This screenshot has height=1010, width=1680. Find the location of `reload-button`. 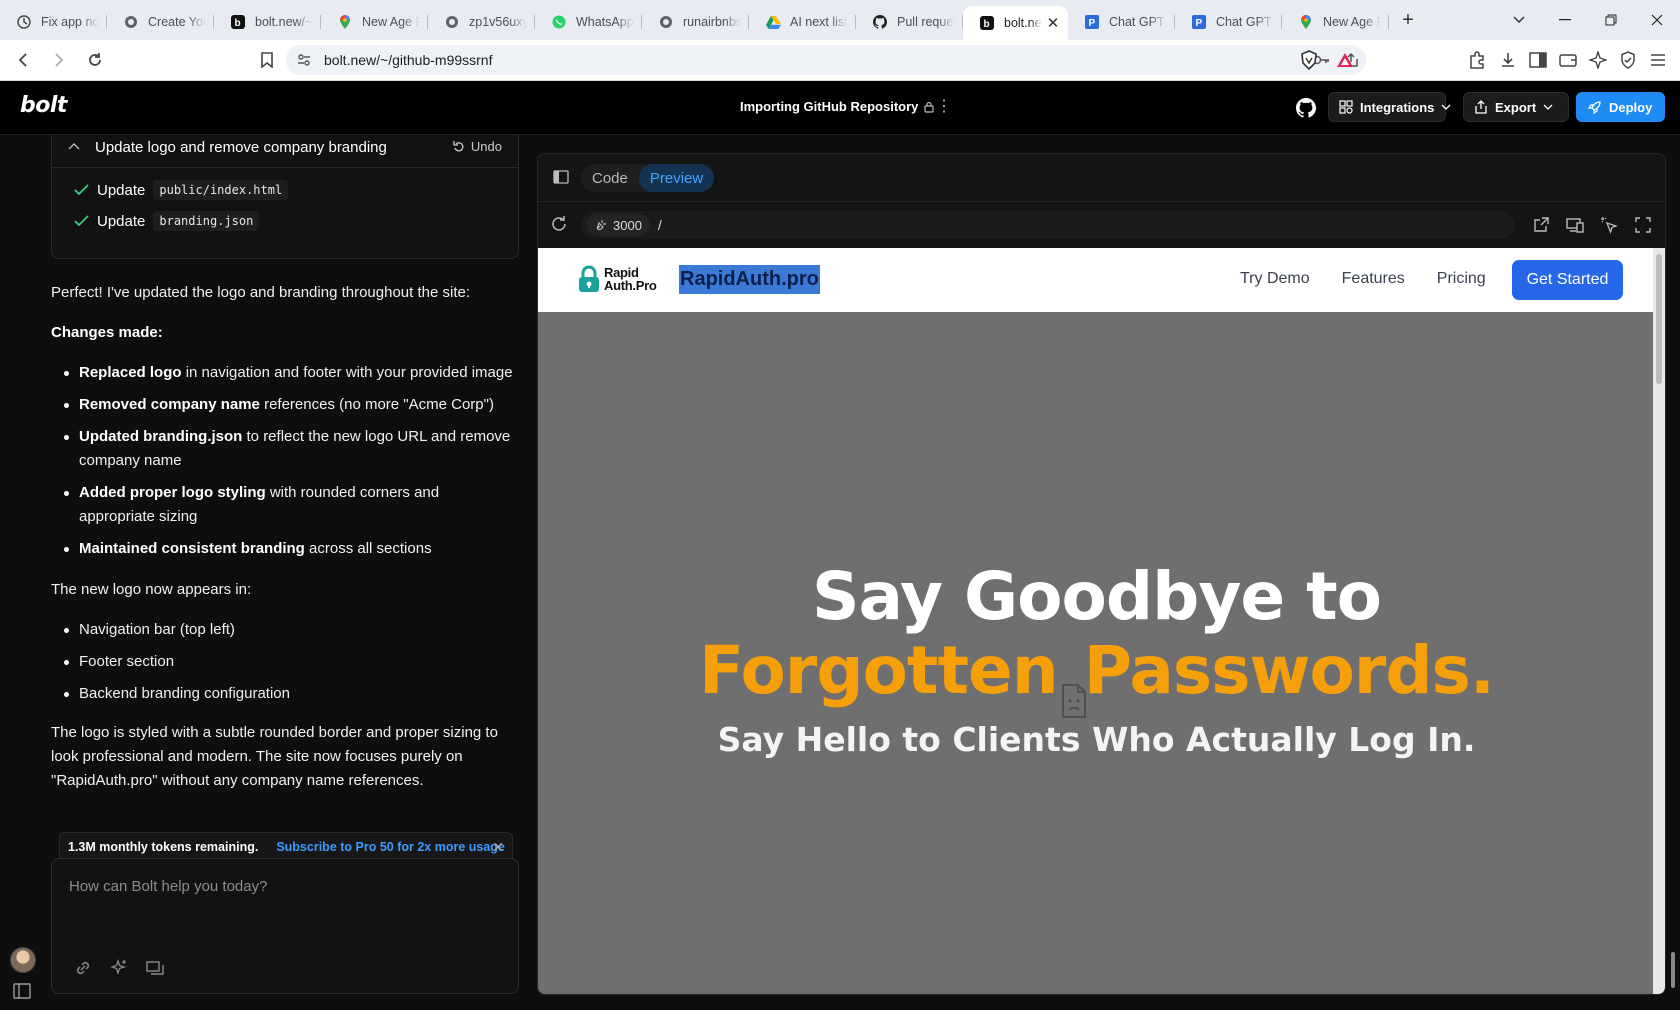

reload-button is located at coordinates (95, 60).